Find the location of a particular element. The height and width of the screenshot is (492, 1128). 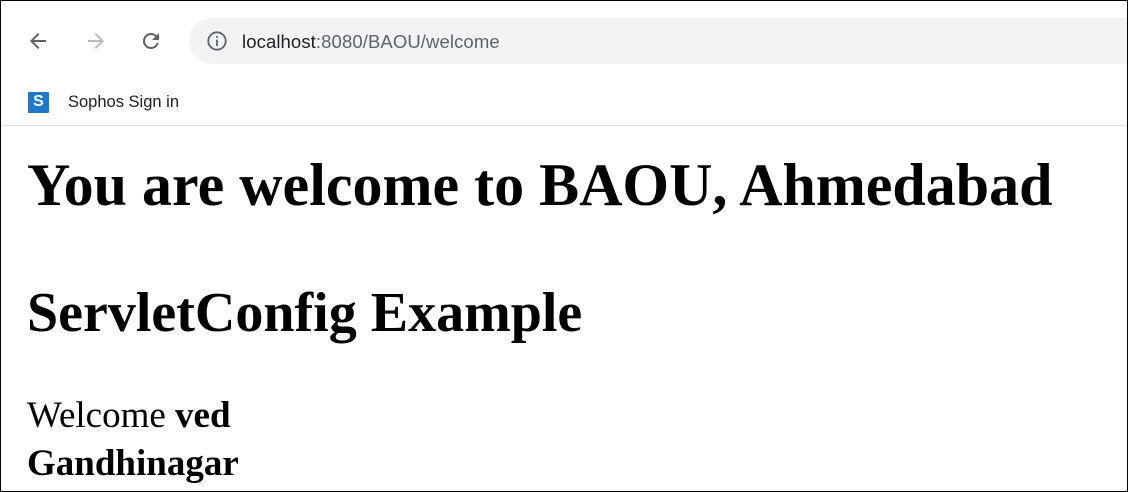

page-heading-welcome: You are welcome to BAOU, Ahmedabad is located at coordinates (540, 185).